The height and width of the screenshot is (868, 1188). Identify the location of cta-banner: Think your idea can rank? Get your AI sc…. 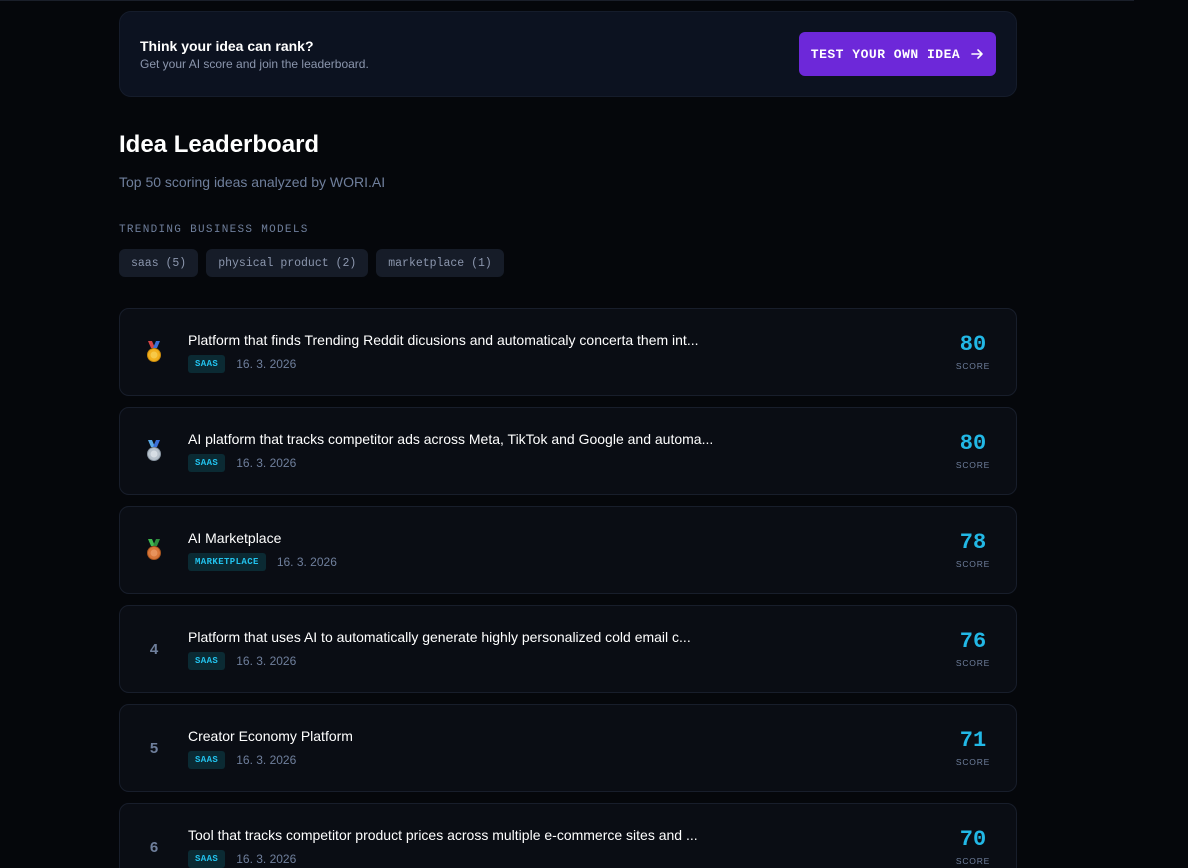
(568, 54).